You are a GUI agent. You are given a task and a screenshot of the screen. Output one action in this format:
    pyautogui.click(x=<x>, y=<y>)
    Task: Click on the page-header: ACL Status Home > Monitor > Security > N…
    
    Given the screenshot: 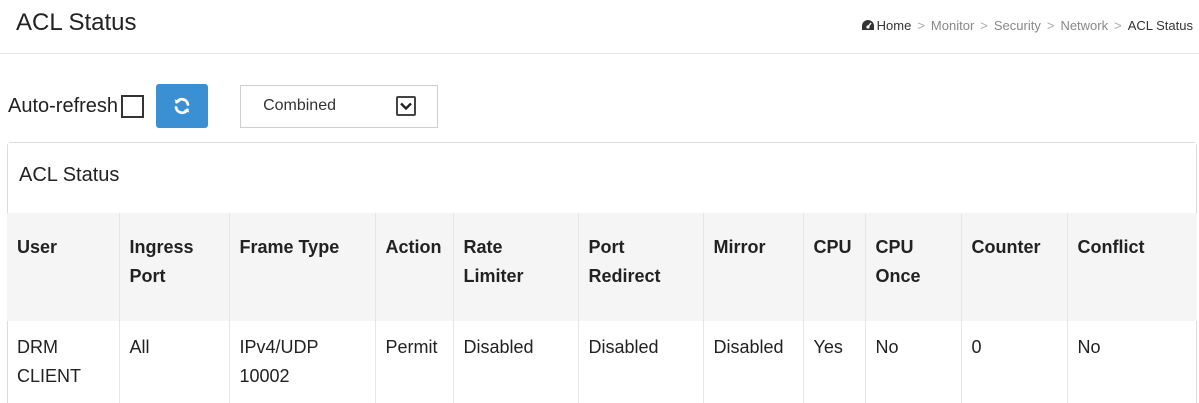 What is the action you would take?
    pyautogui.click(x=599, y=27)
    